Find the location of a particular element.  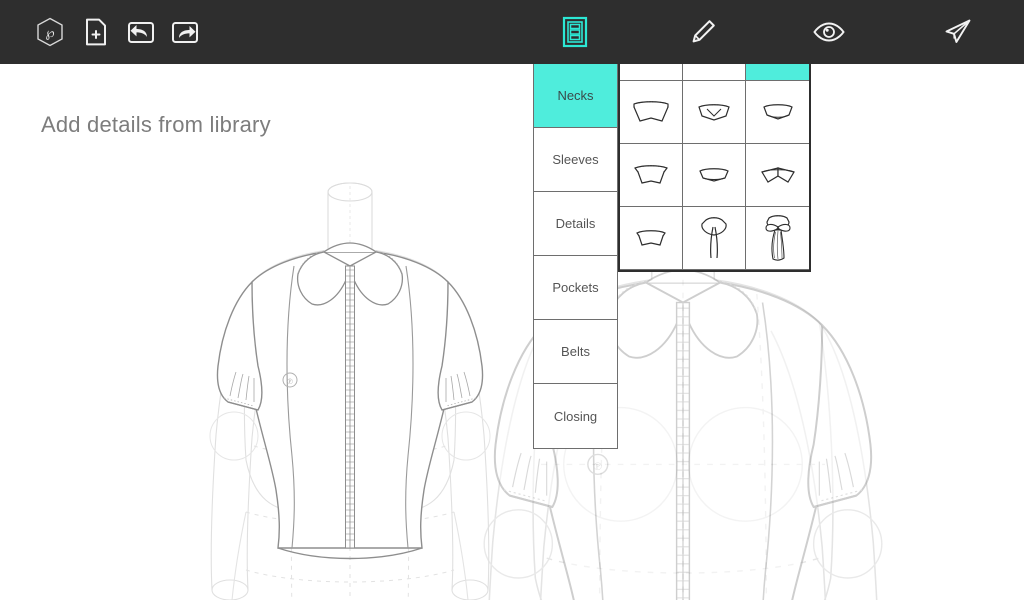

library-category-necks: Necks is located at coordinates (575, 96).